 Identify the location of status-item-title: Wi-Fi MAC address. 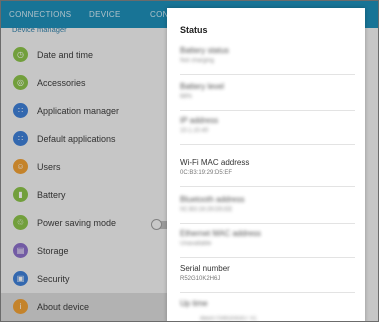
(215, 162).